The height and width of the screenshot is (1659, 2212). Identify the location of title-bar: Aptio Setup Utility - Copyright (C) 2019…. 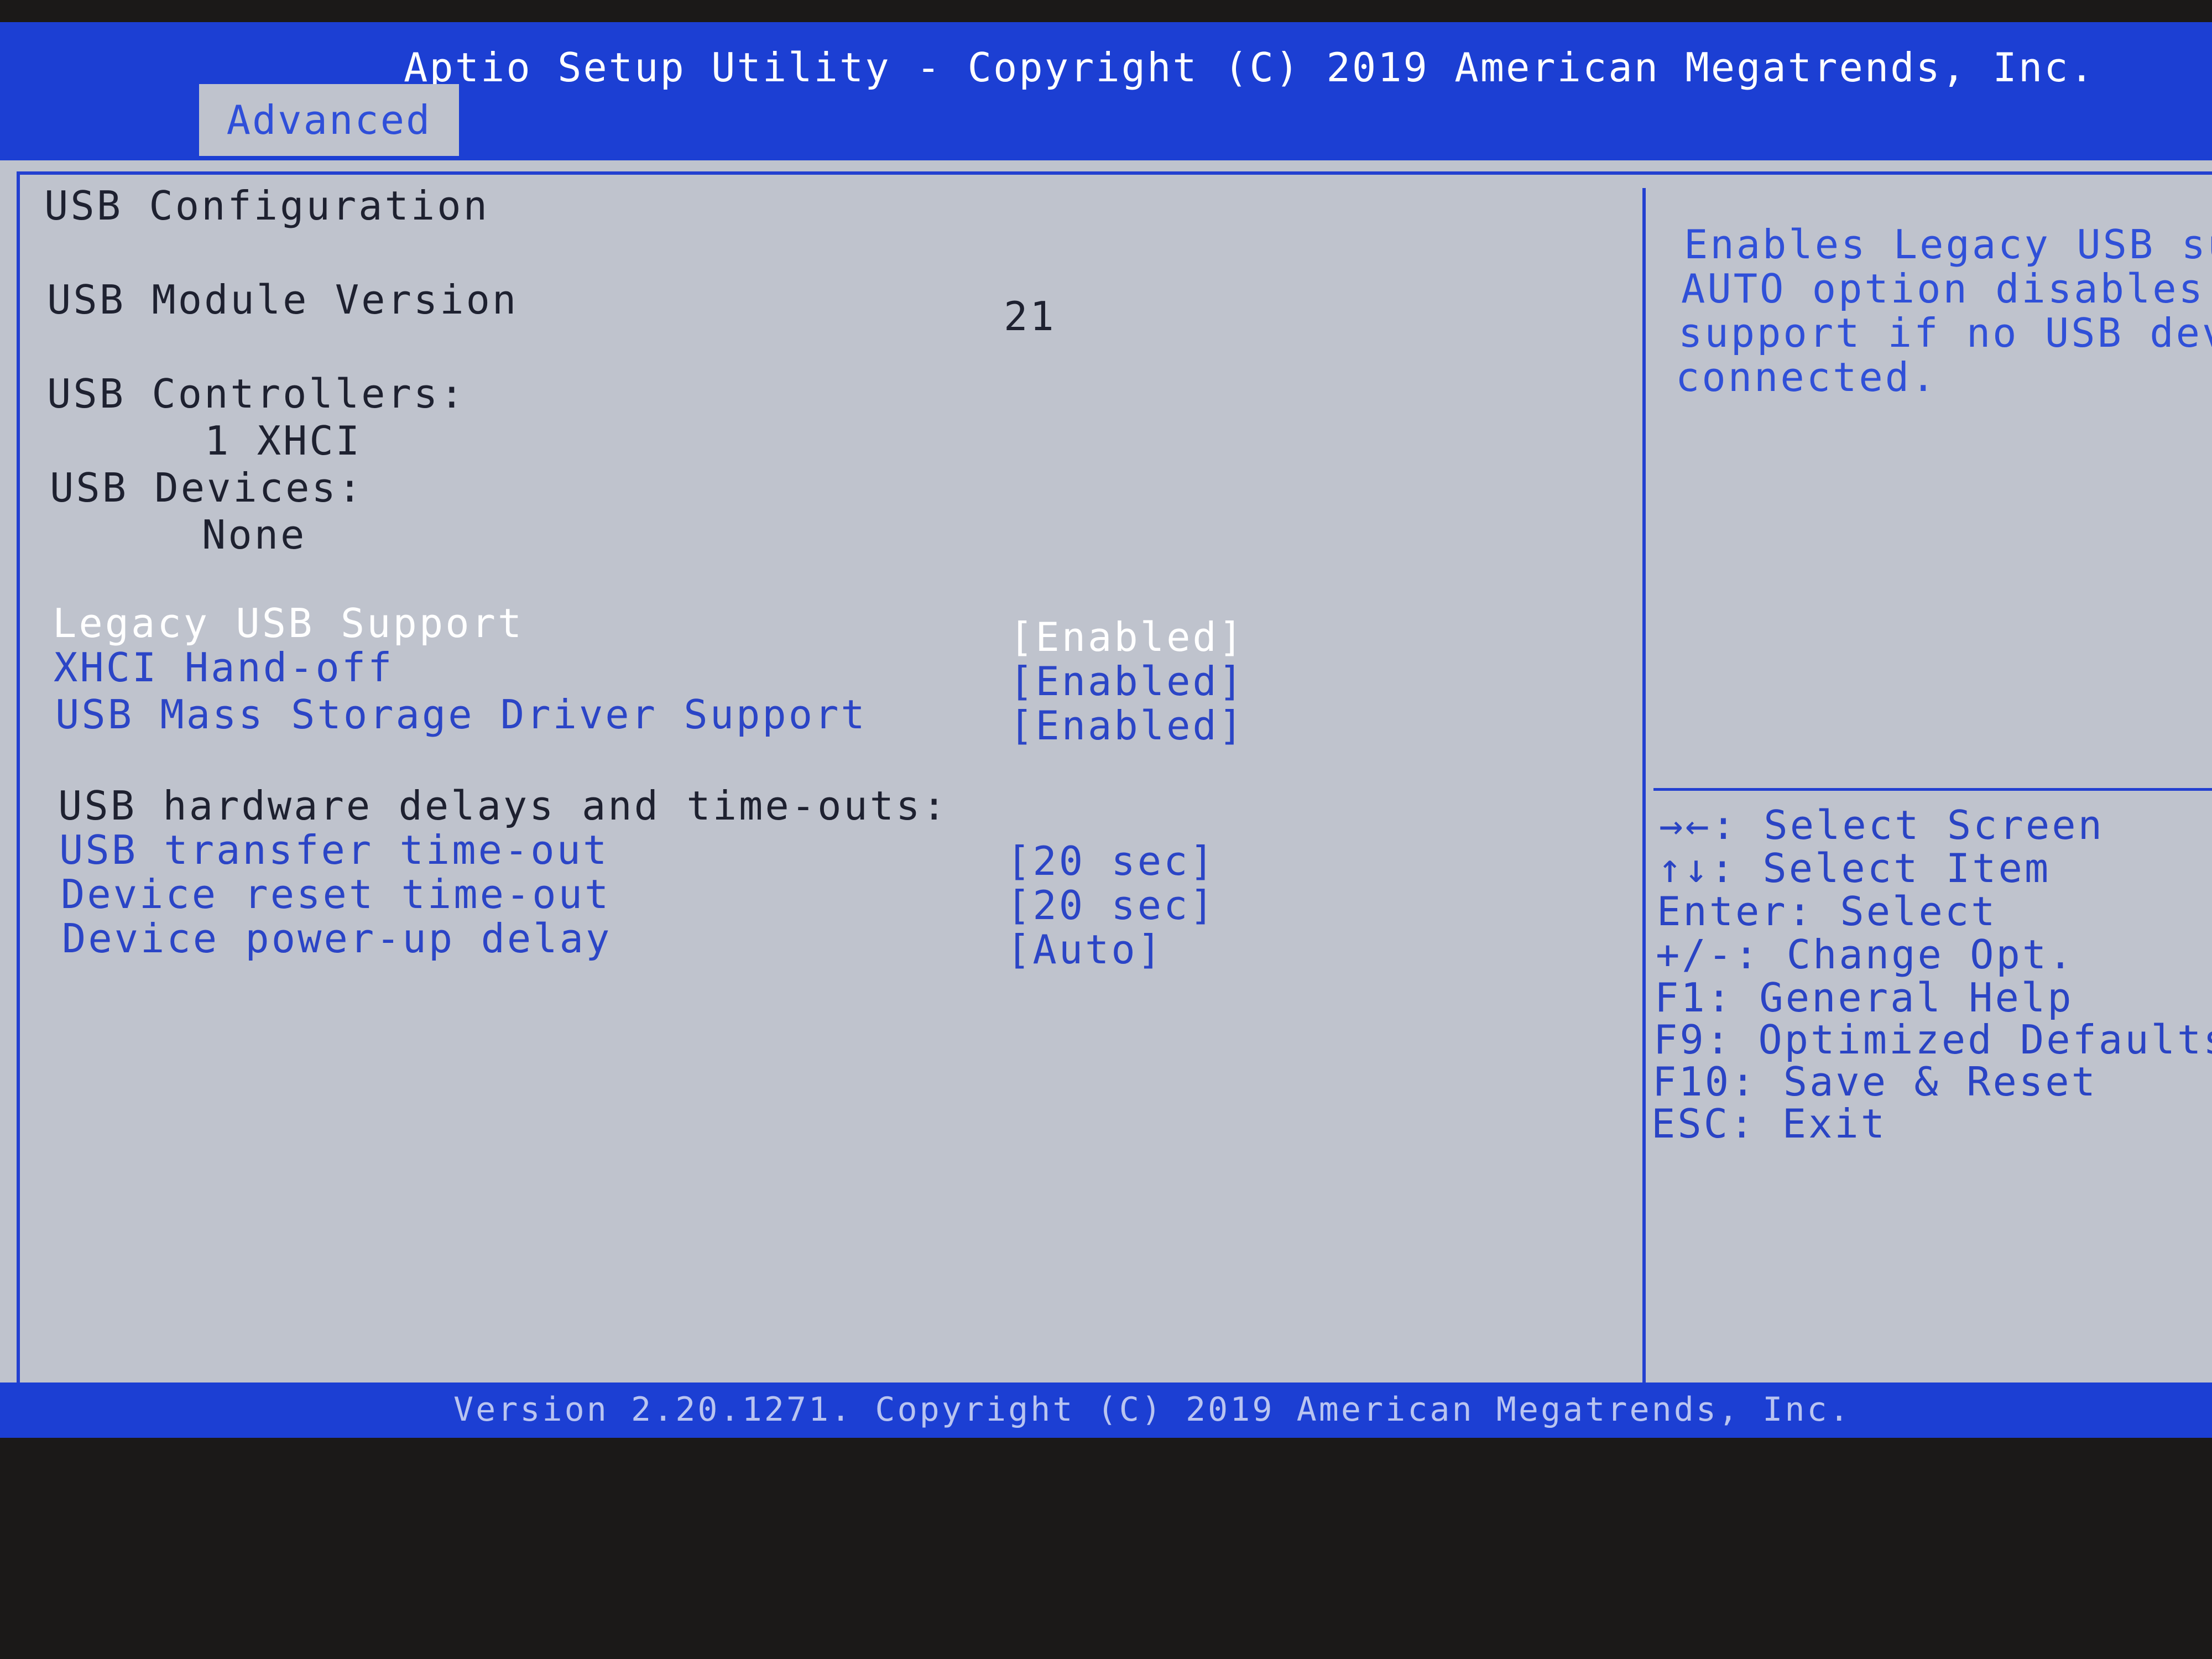
(1106, 91).